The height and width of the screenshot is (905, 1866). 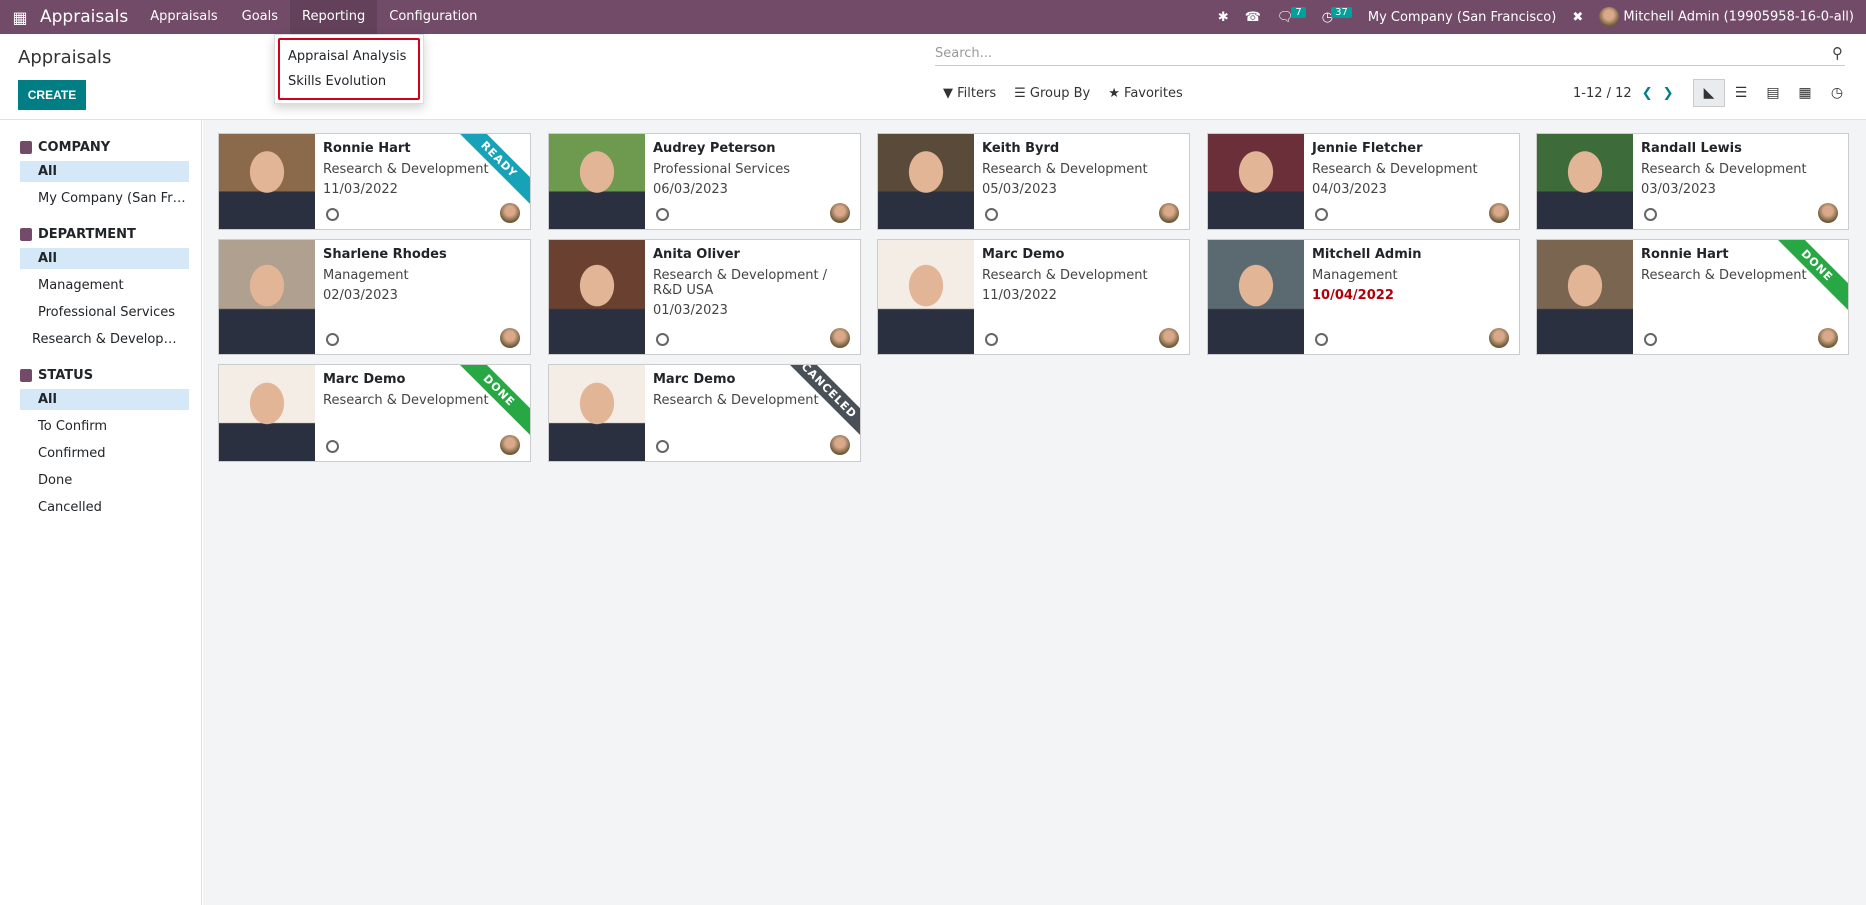 What do you see at coordinates (1253, 17) in the screenshot?
I see `phone-icon: ☎` at bounding box center [1253, 17].